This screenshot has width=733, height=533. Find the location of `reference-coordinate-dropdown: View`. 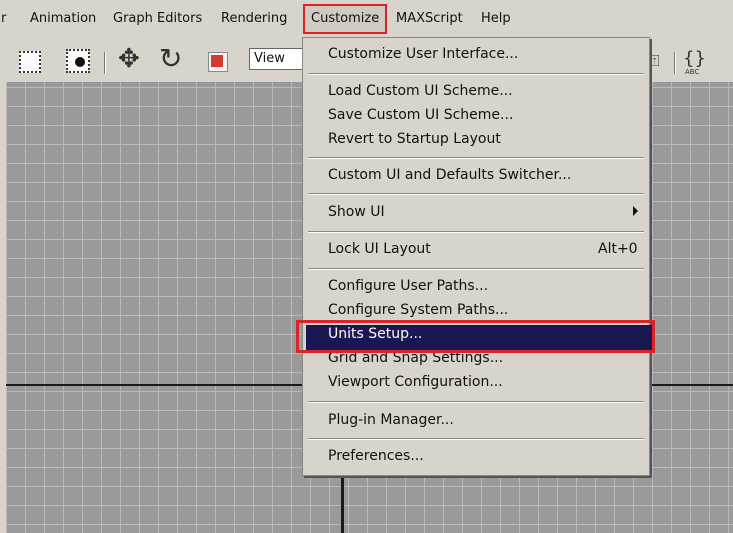

reference-coordinate-dropdown: View is located at coordinates (276, 59).